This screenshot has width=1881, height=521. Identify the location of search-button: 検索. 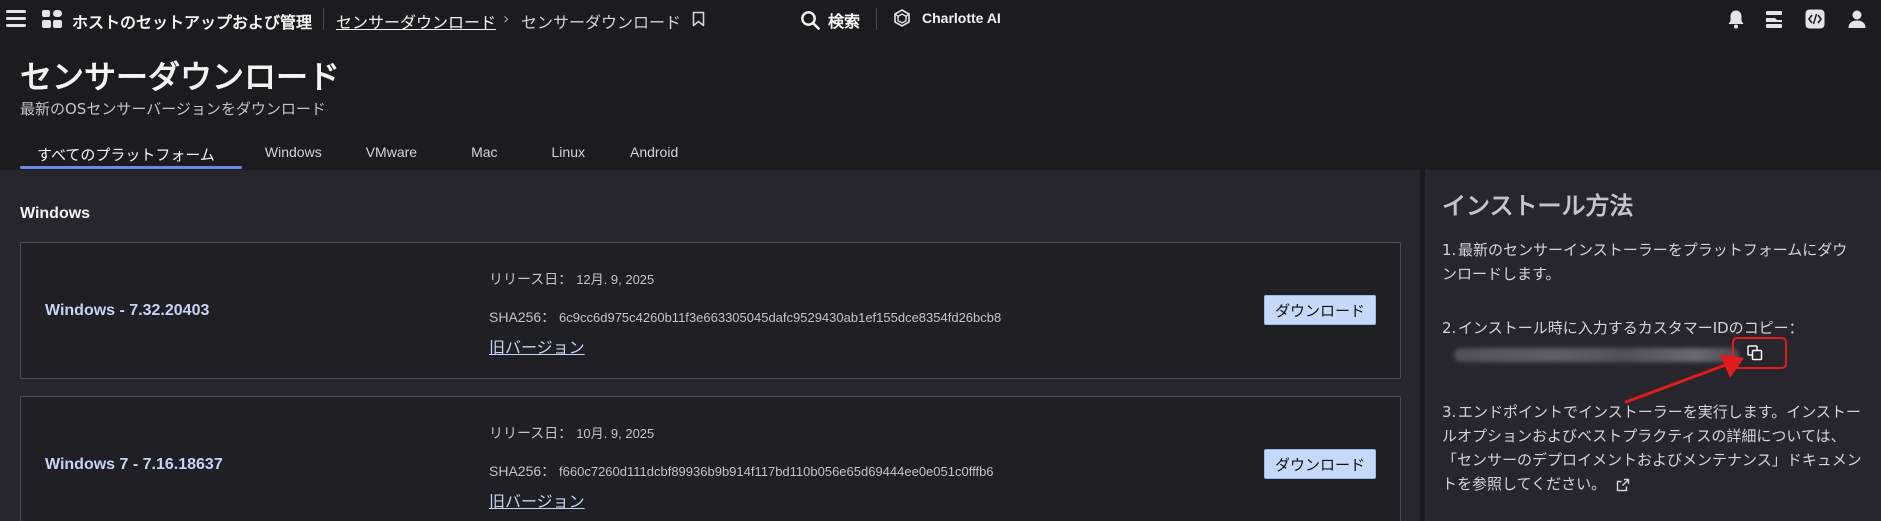
(830, 20).